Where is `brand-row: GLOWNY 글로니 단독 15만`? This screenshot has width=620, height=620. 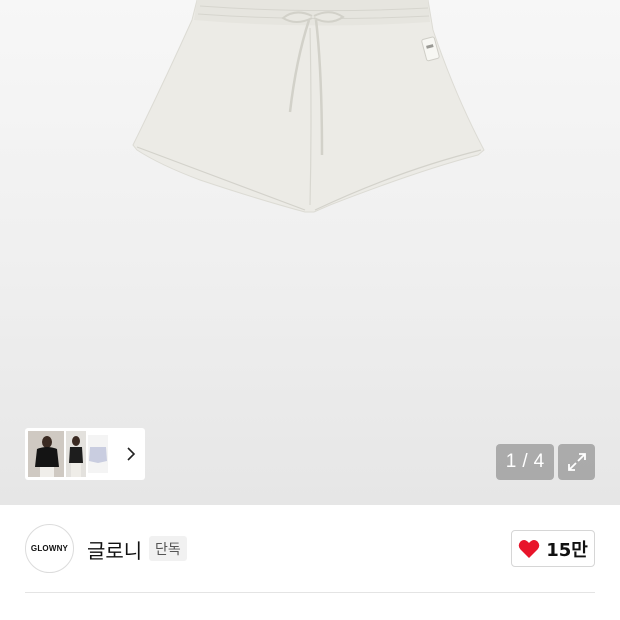 brand-row: GLOWNY 글로니 단독 15만 is located at coordinates (310, 549).